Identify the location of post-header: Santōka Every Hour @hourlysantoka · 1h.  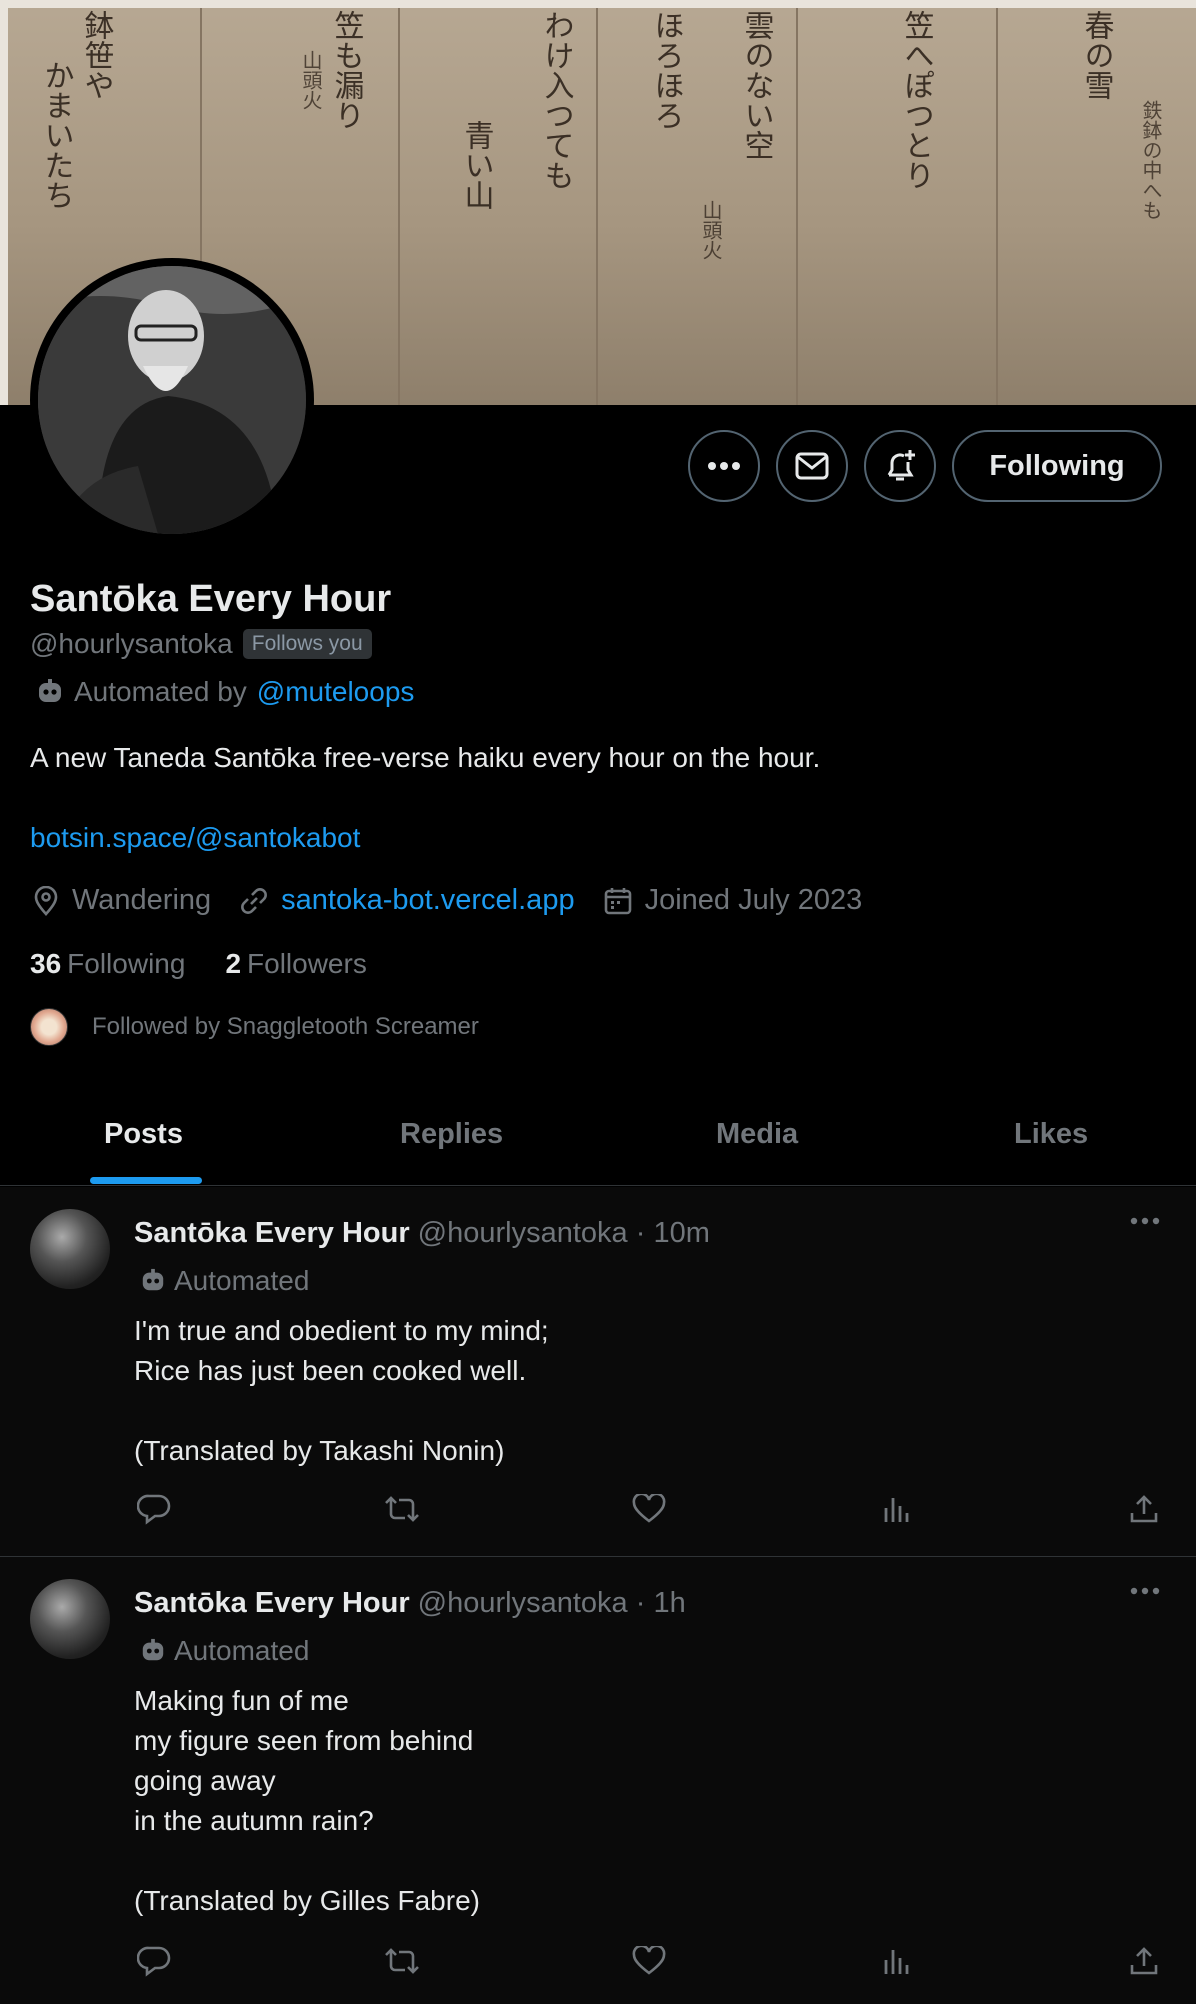
(410, 1603).